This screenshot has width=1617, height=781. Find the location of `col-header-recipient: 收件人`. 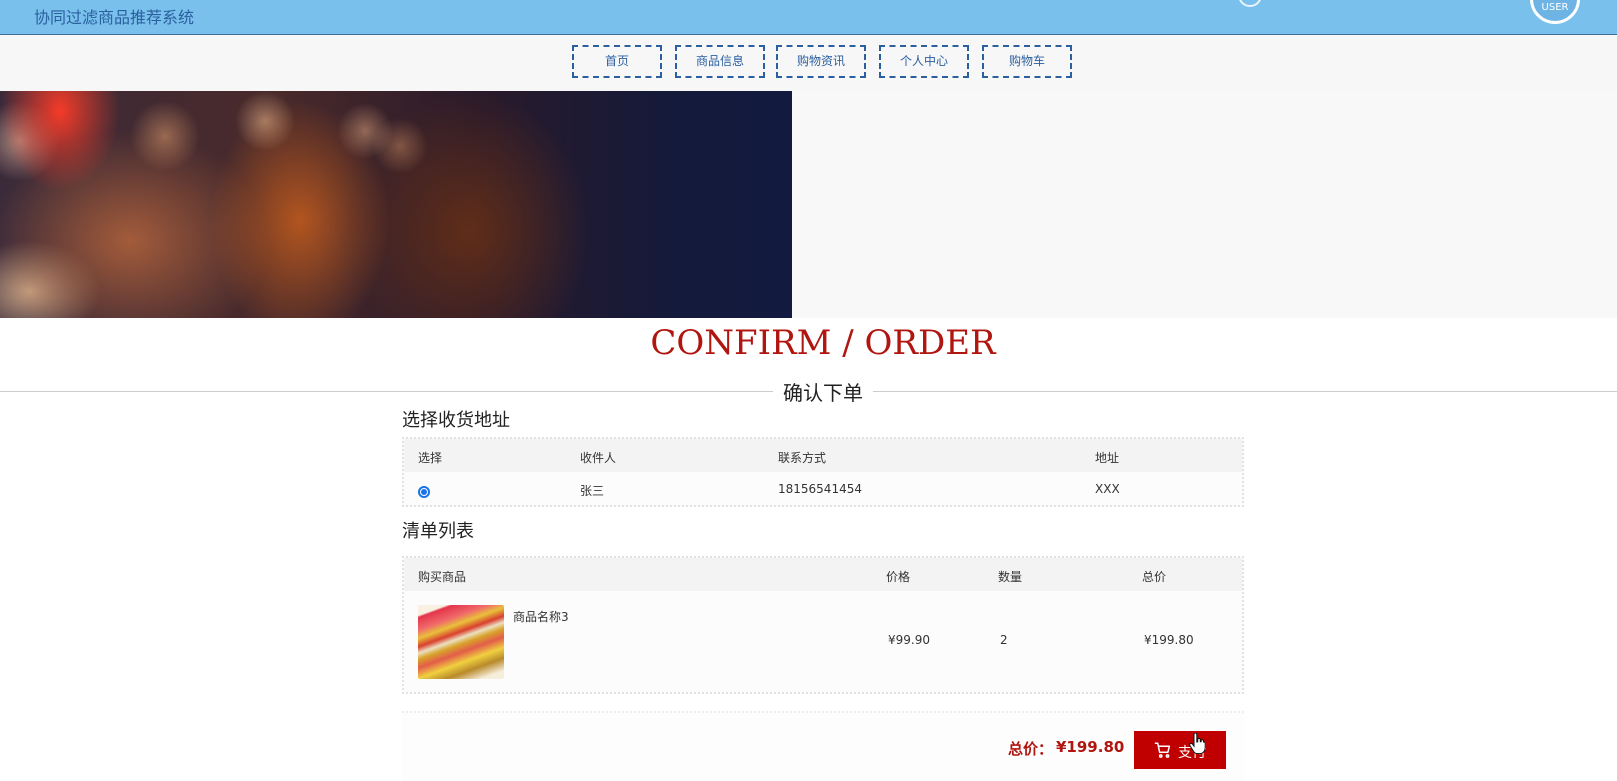

col-header-recipient: 收件人 is located at coordinates (598, 458).